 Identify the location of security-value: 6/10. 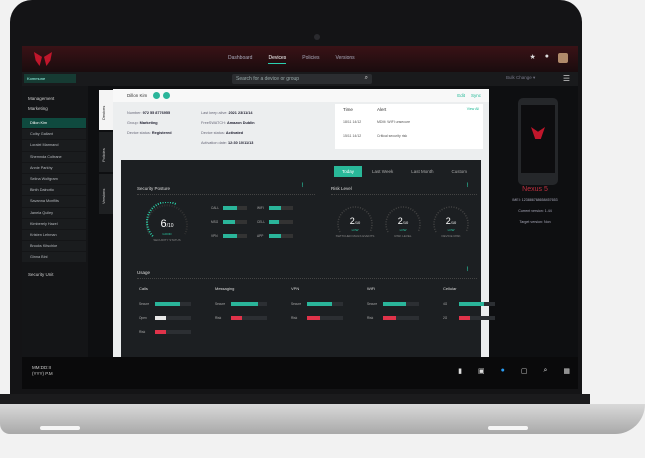
(167, 224).